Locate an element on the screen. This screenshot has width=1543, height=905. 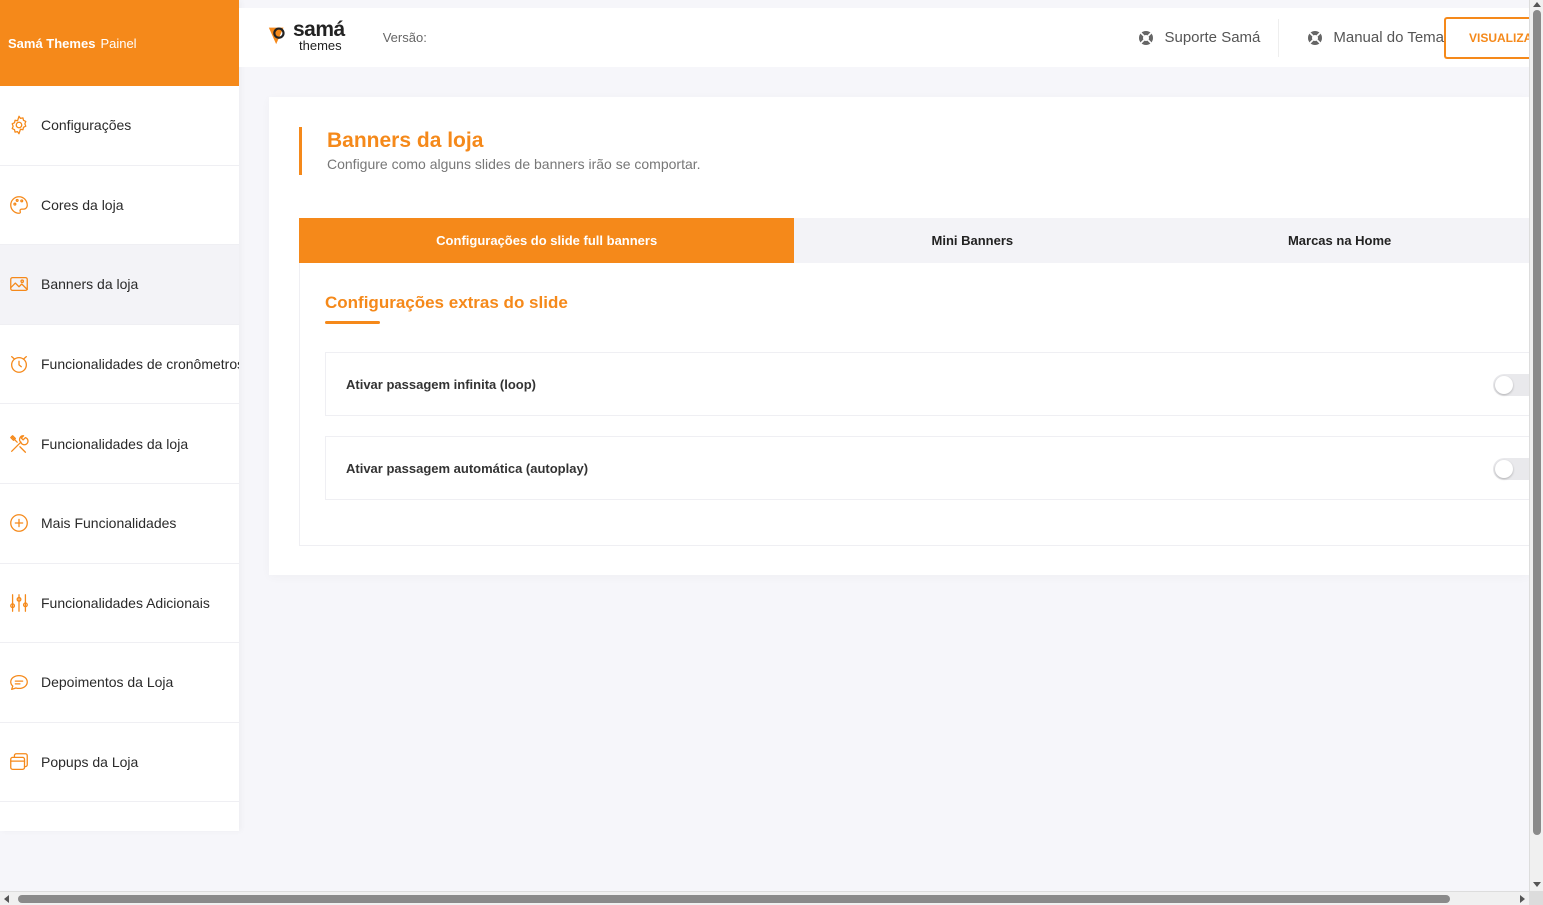
sidebar-item-banners: Banners da loja is located at coordinates (119, 285).